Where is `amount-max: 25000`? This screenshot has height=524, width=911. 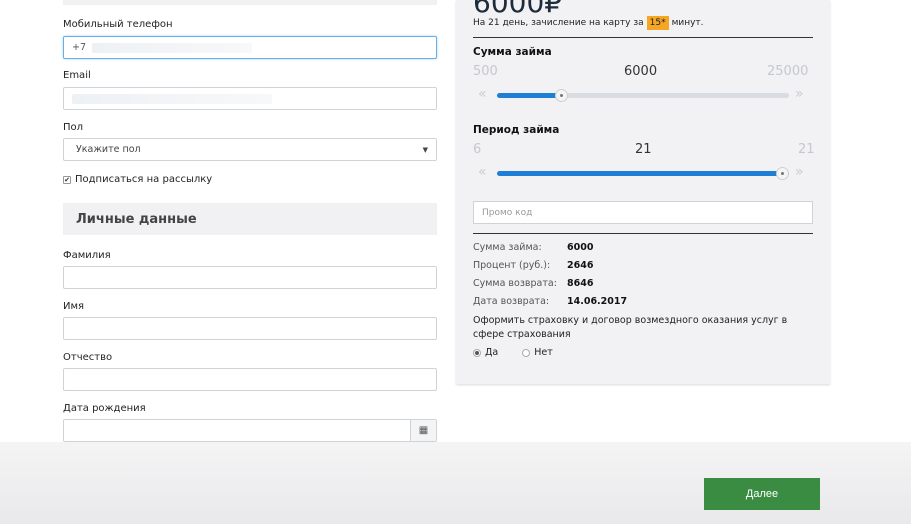
amount-max: 25000 is located at coordinates (788, 71).